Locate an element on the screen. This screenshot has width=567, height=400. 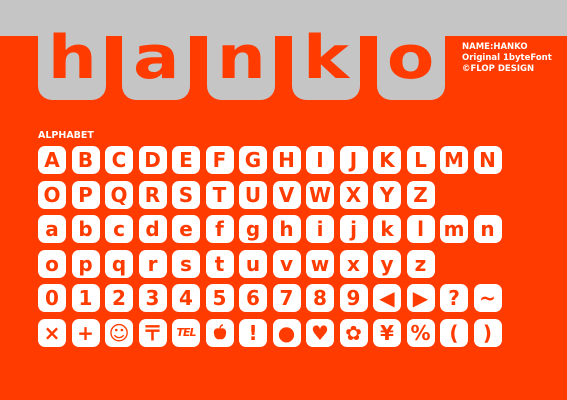
glyph-tile: R is located at coordinates (152, 194).